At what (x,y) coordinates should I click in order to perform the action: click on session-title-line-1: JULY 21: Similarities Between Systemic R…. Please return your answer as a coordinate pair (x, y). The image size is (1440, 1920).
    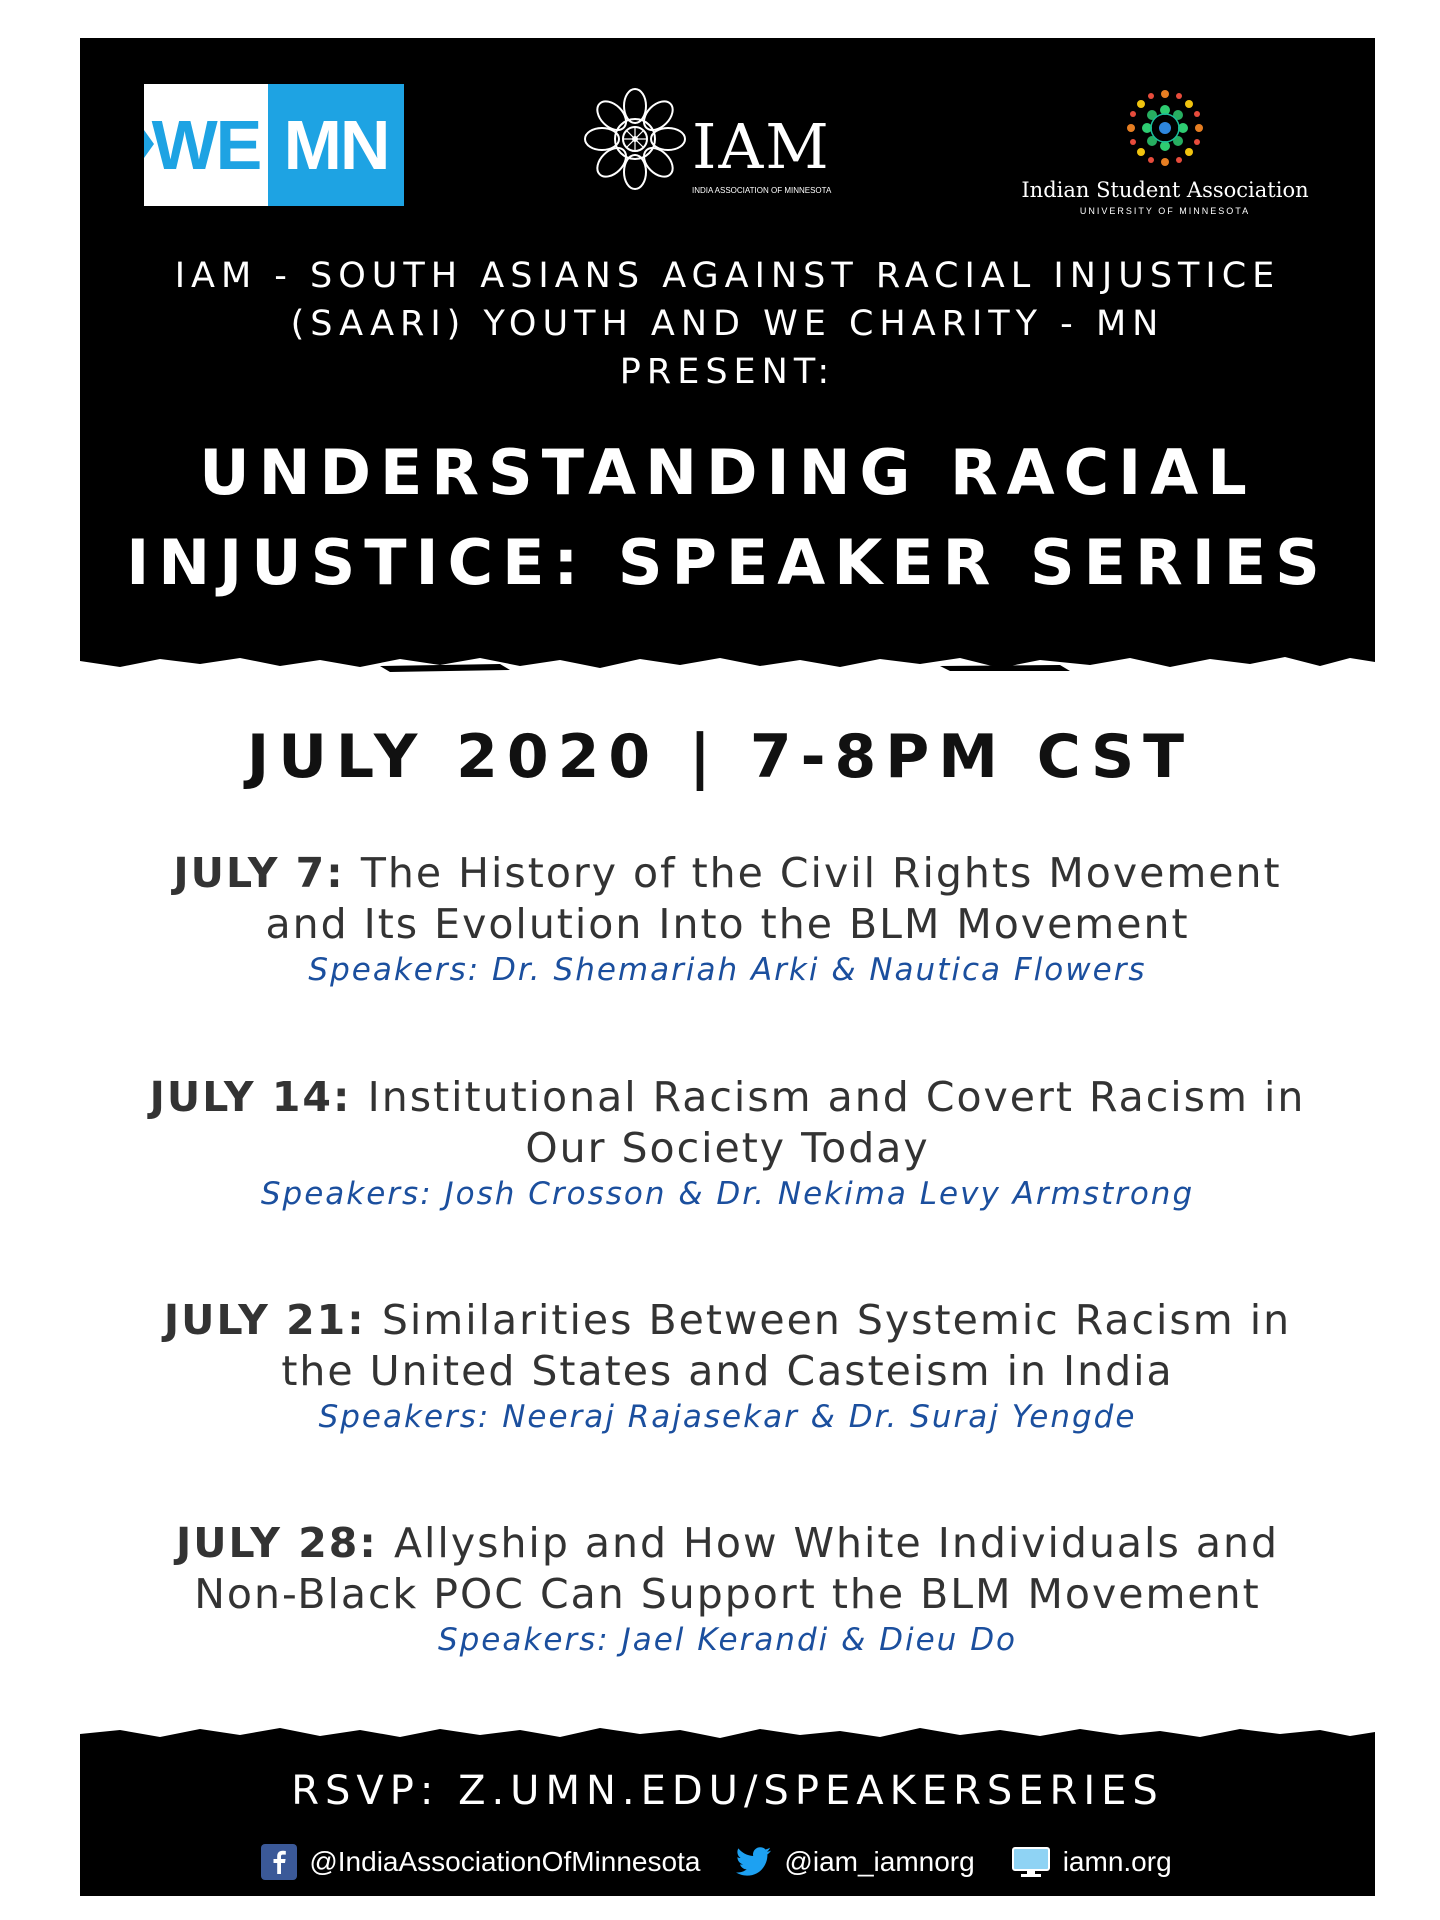
    Looking at the image, I should click on (727, 1320).